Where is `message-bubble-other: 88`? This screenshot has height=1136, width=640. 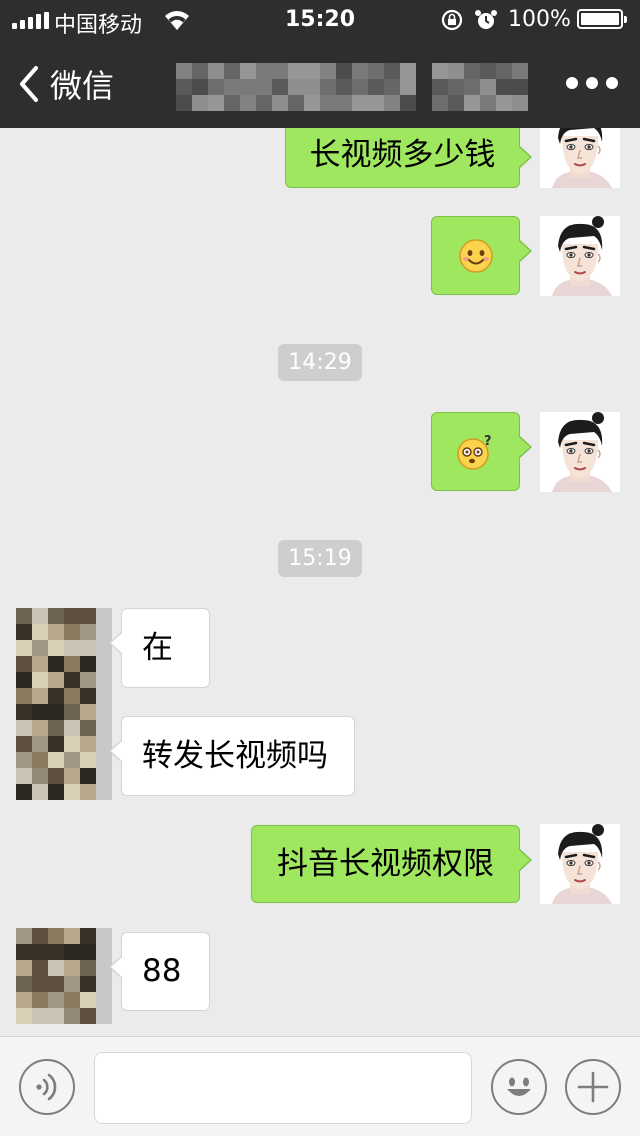
message-bubble-other: 88 is located at coordinates (159, 971).